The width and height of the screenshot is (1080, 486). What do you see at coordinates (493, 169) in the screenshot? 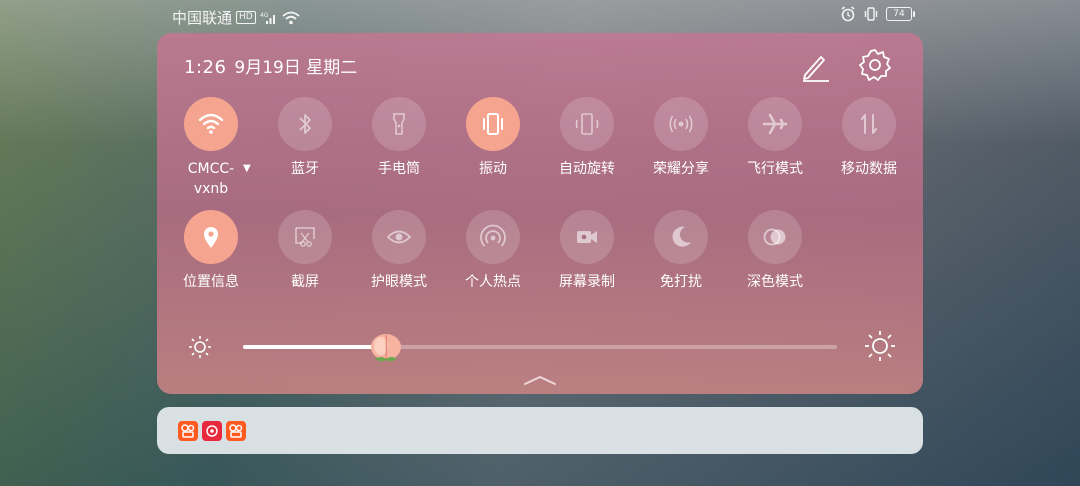
I see `toggle-label: 振动` at bounding box center [493, 169].